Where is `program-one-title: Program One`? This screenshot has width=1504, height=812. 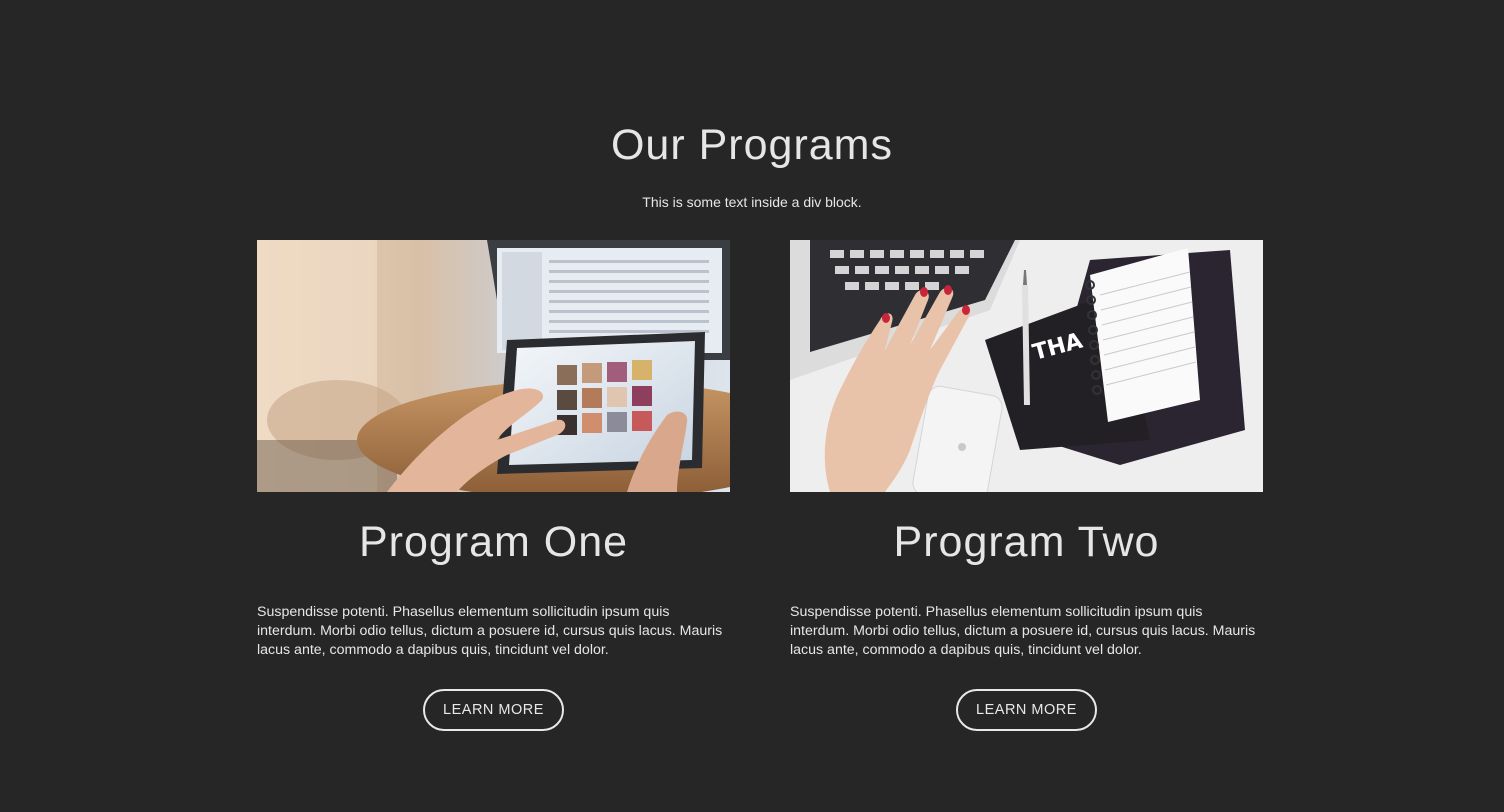 program-one-title: Program One is located at coordinates (493, 542).